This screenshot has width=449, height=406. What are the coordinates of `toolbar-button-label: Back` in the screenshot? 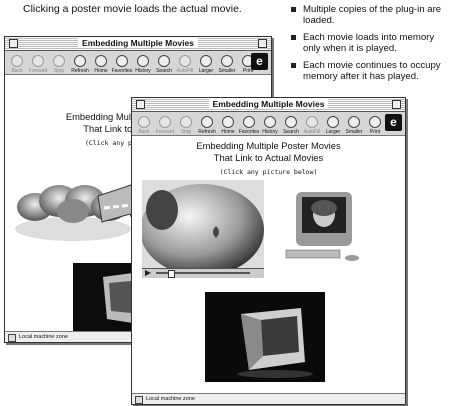 It's located at (144, 132).